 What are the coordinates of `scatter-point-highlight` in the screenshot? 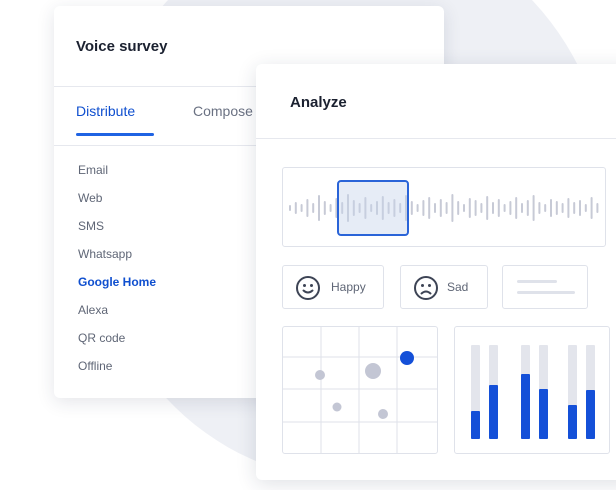 It's located at (407, 358).